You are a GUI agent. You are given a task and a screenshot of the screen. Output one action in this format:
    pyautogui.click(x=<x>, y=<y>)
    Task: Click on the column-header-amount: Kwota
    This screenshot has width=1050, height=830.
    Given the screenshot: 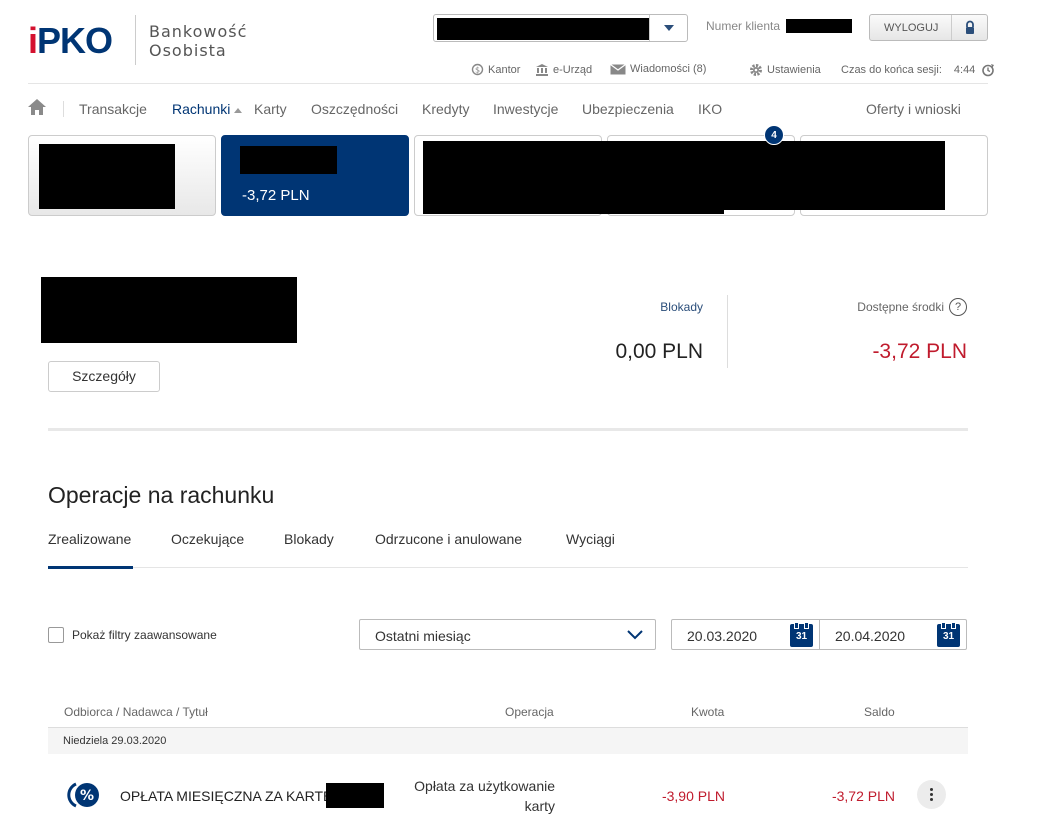 What is the action you would take?
    pyautogui.click(x=707, y=712)
    